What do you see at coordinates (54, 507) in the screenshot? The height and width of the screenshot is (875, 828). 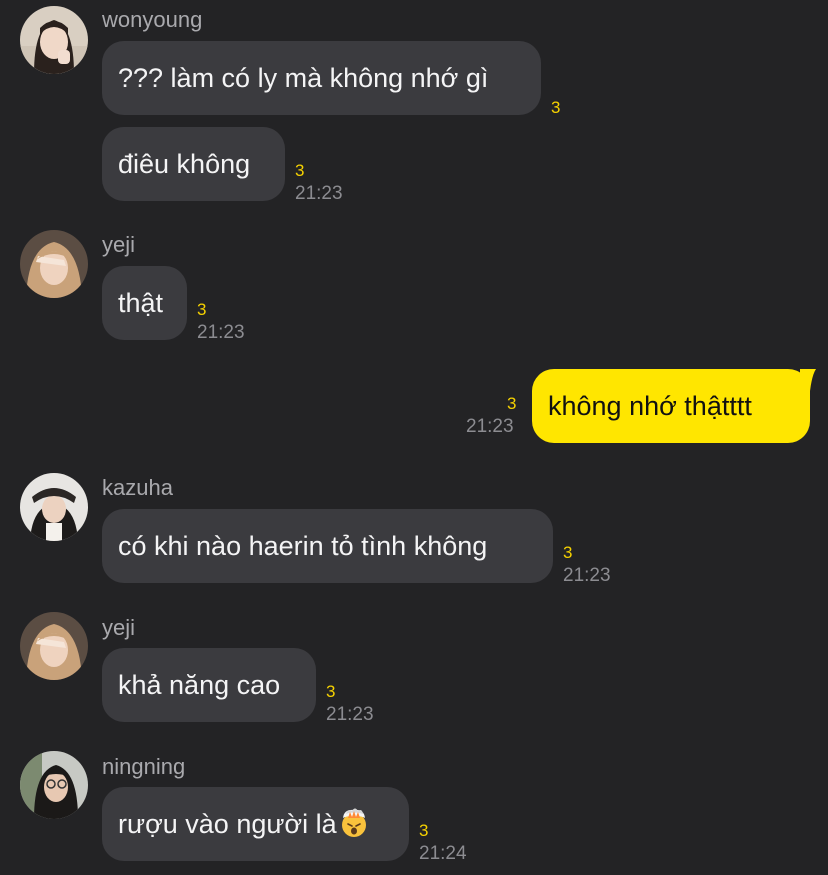 I see `avatar-kazuha` at bounding box center [54, 507].